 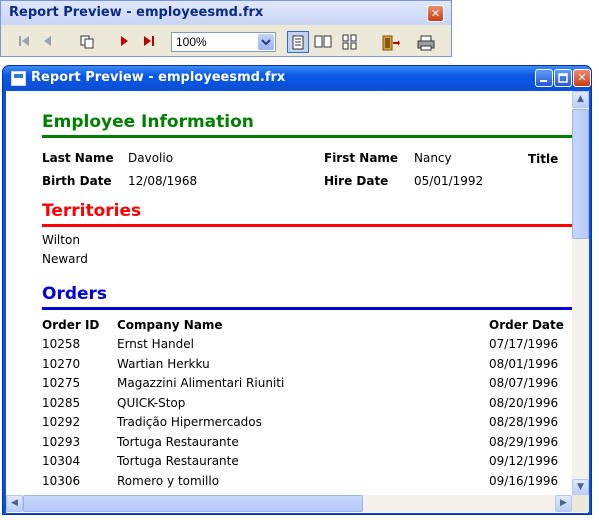 I want to click on first-name-label: First Name, so click(x=361, y=158).